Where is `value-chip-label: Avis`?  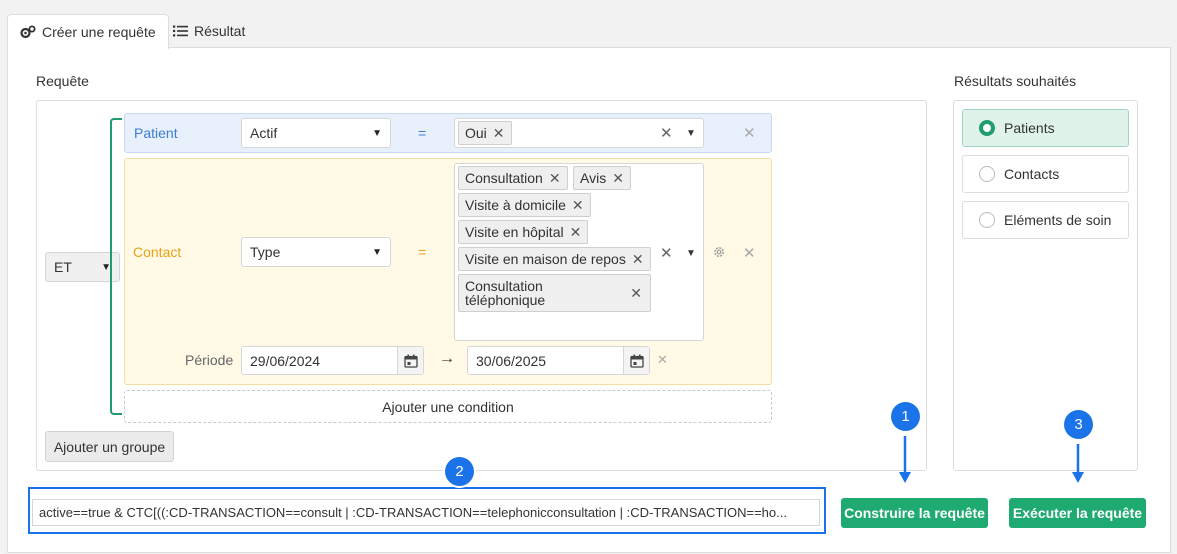 value-chip-label: Avis is located at coordinates (593, 178).